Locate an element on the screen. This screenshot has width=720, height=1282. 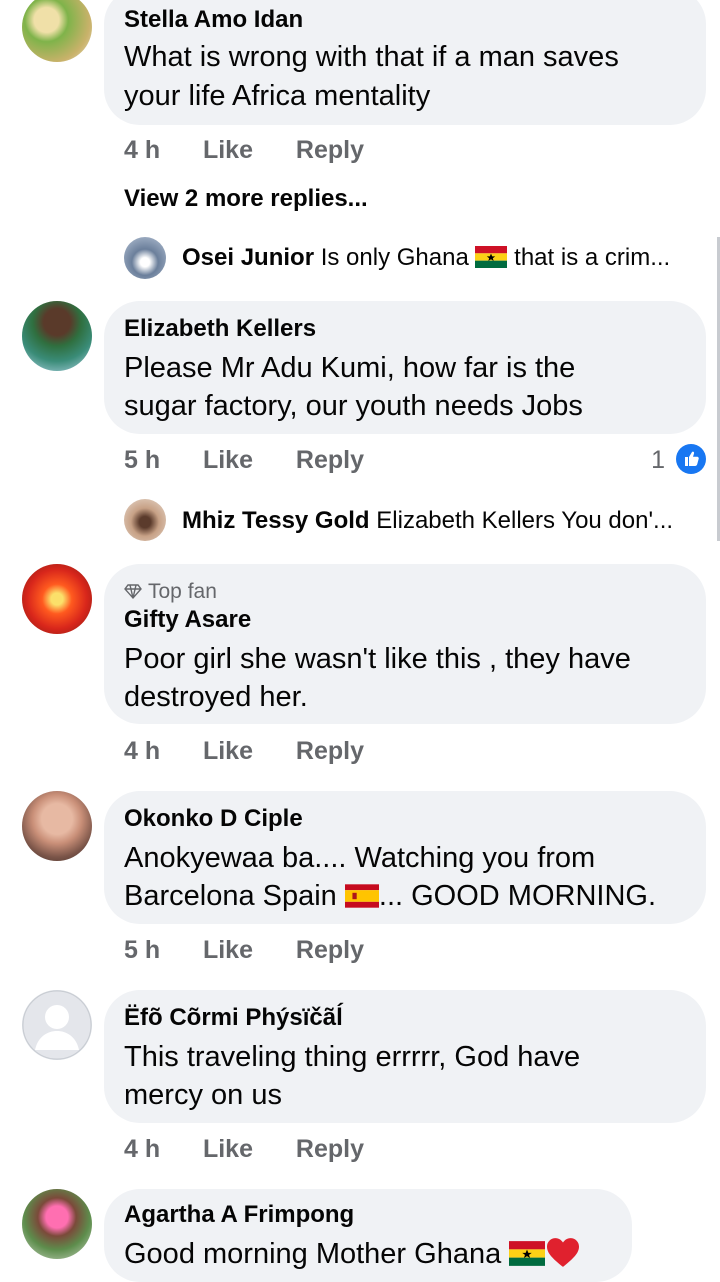
comment-author: Stella Amo Idan is located at coordinates (213, 20).